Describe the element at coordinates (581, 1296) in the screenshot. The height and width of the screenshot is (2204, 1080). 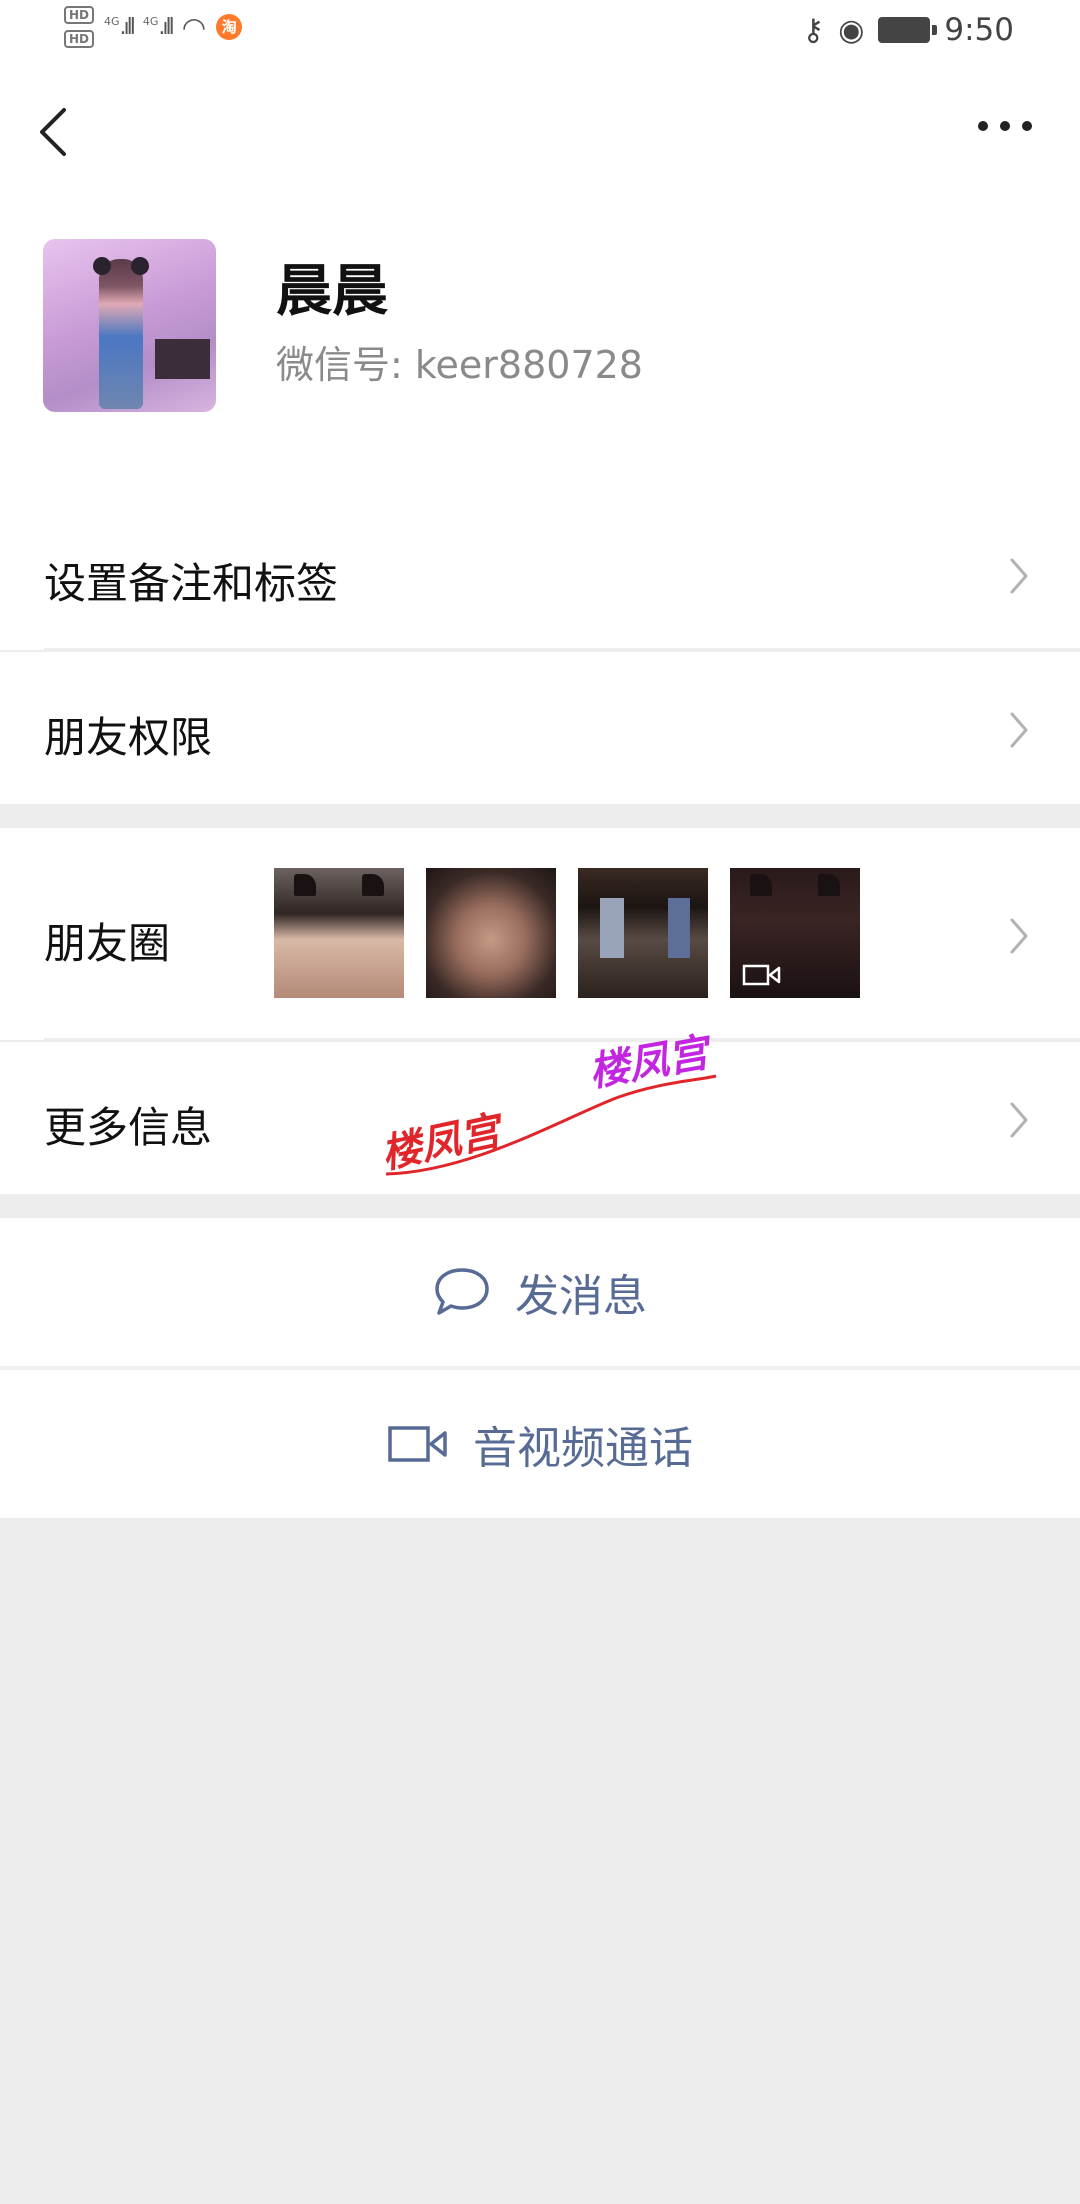
I see `send-message-label: 发消息` at that location.